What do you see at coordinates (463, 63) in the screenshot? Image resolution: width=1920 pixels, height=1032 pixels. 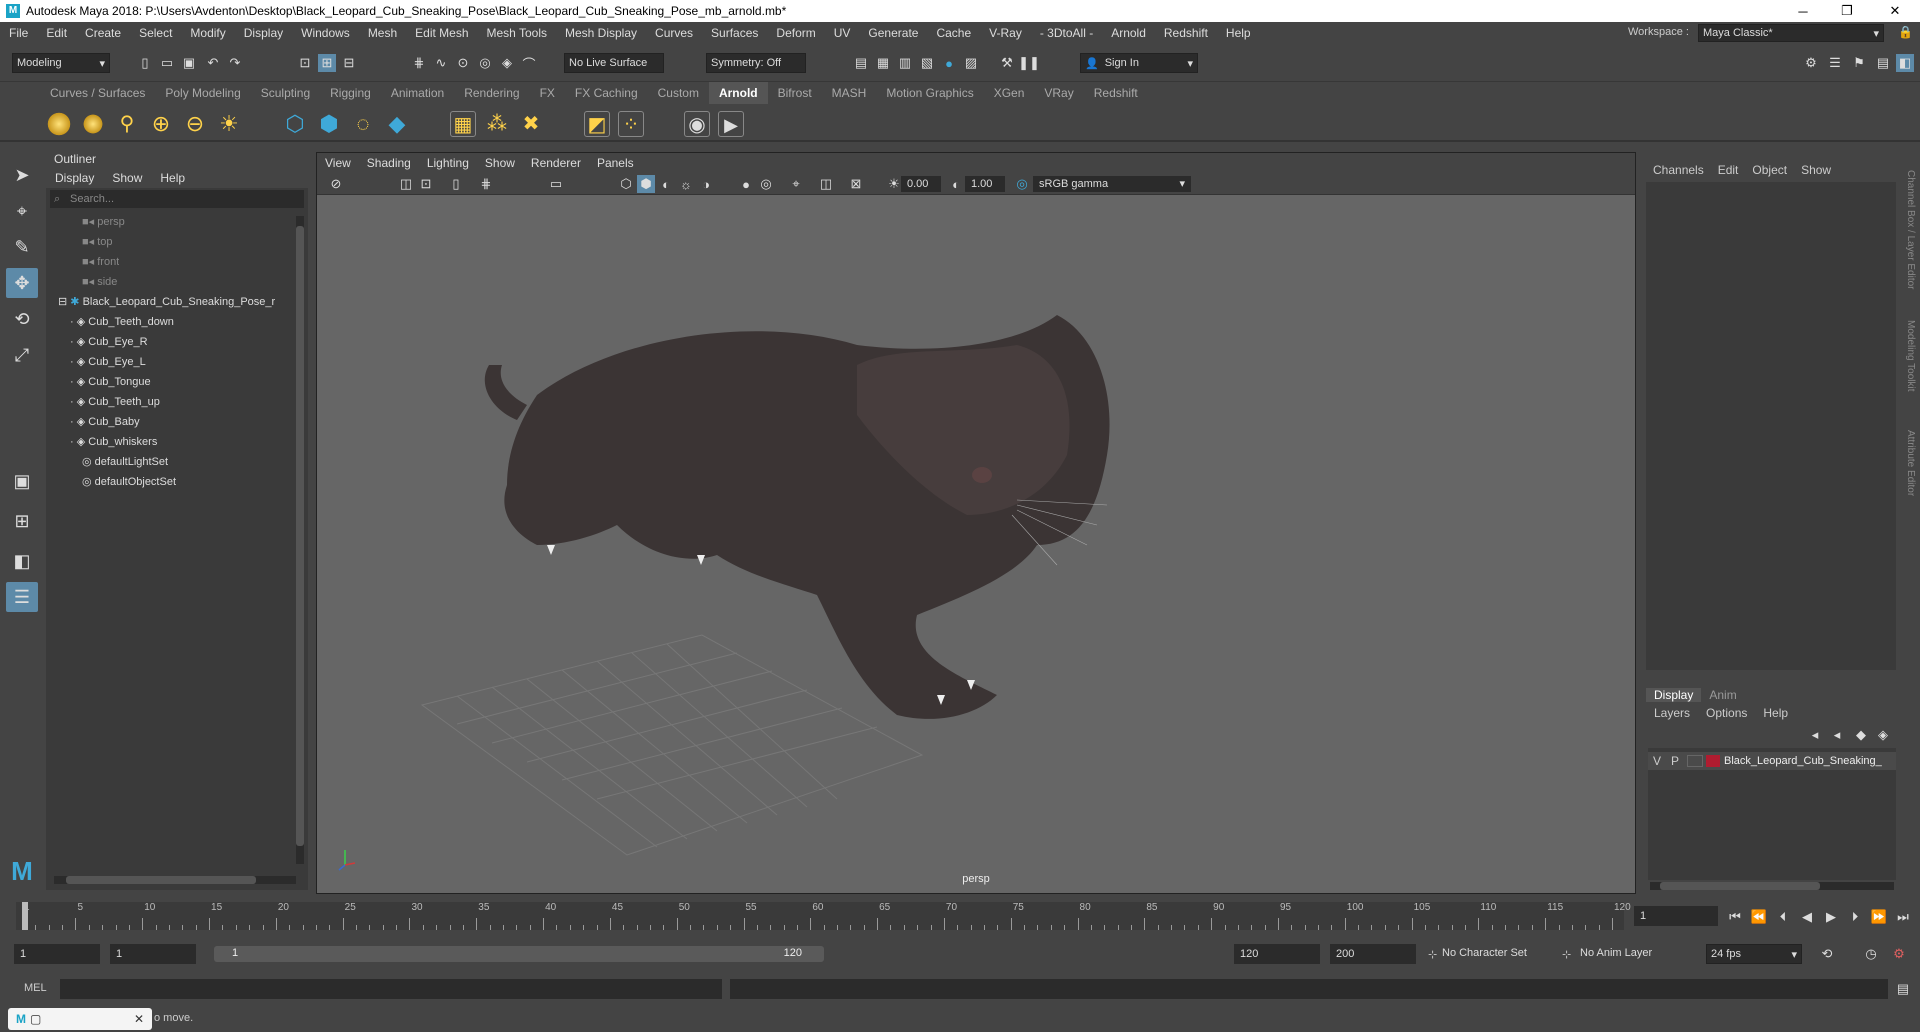 I see `snap-point-icon: ⊙` at bounding box center [463, 63].